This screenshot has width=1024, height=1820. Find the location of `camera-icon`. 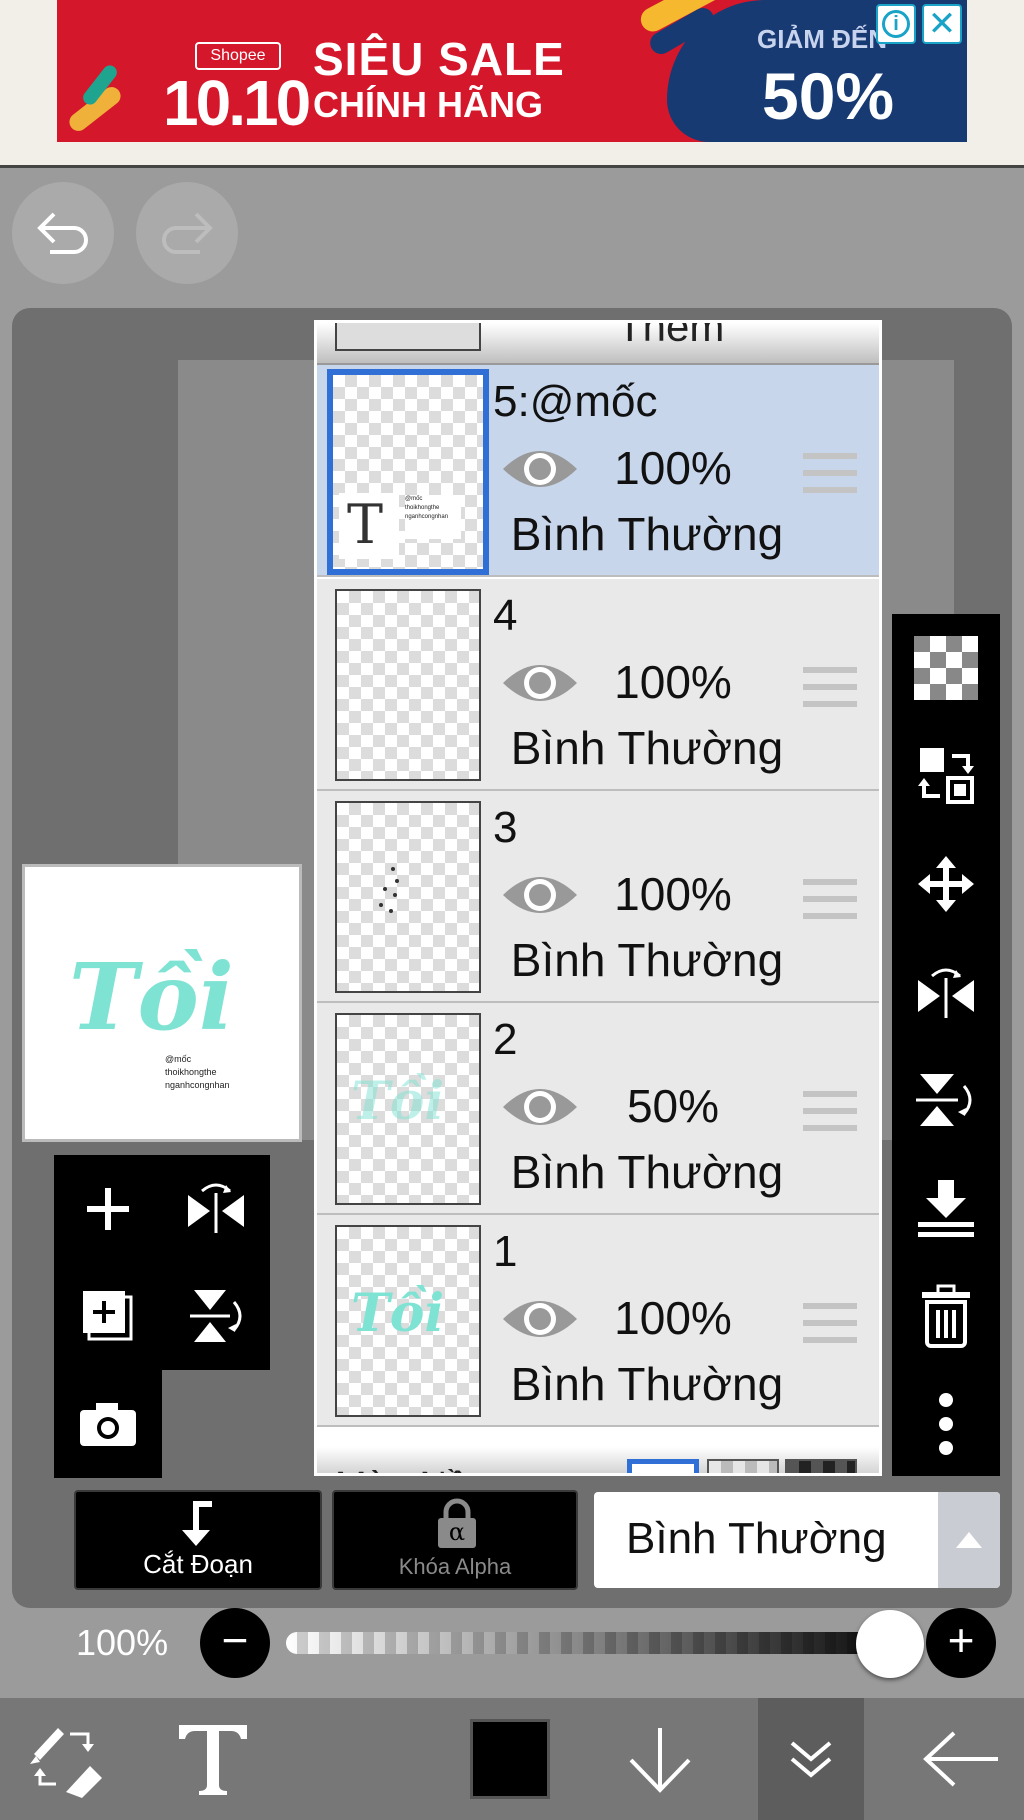

camera-icon is located at coordinates (108, 1424).